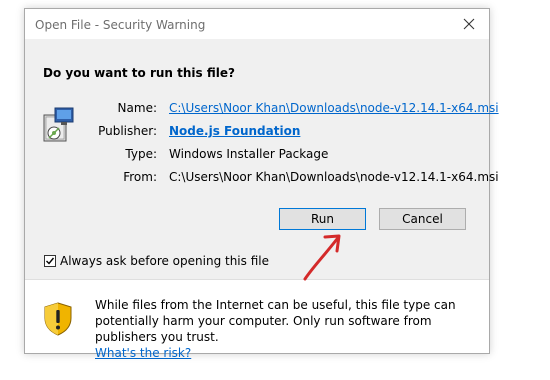 This screenshot has width=550, height=380. I want to click on publisher-link: Node.js Foundation, so click(234, 131).